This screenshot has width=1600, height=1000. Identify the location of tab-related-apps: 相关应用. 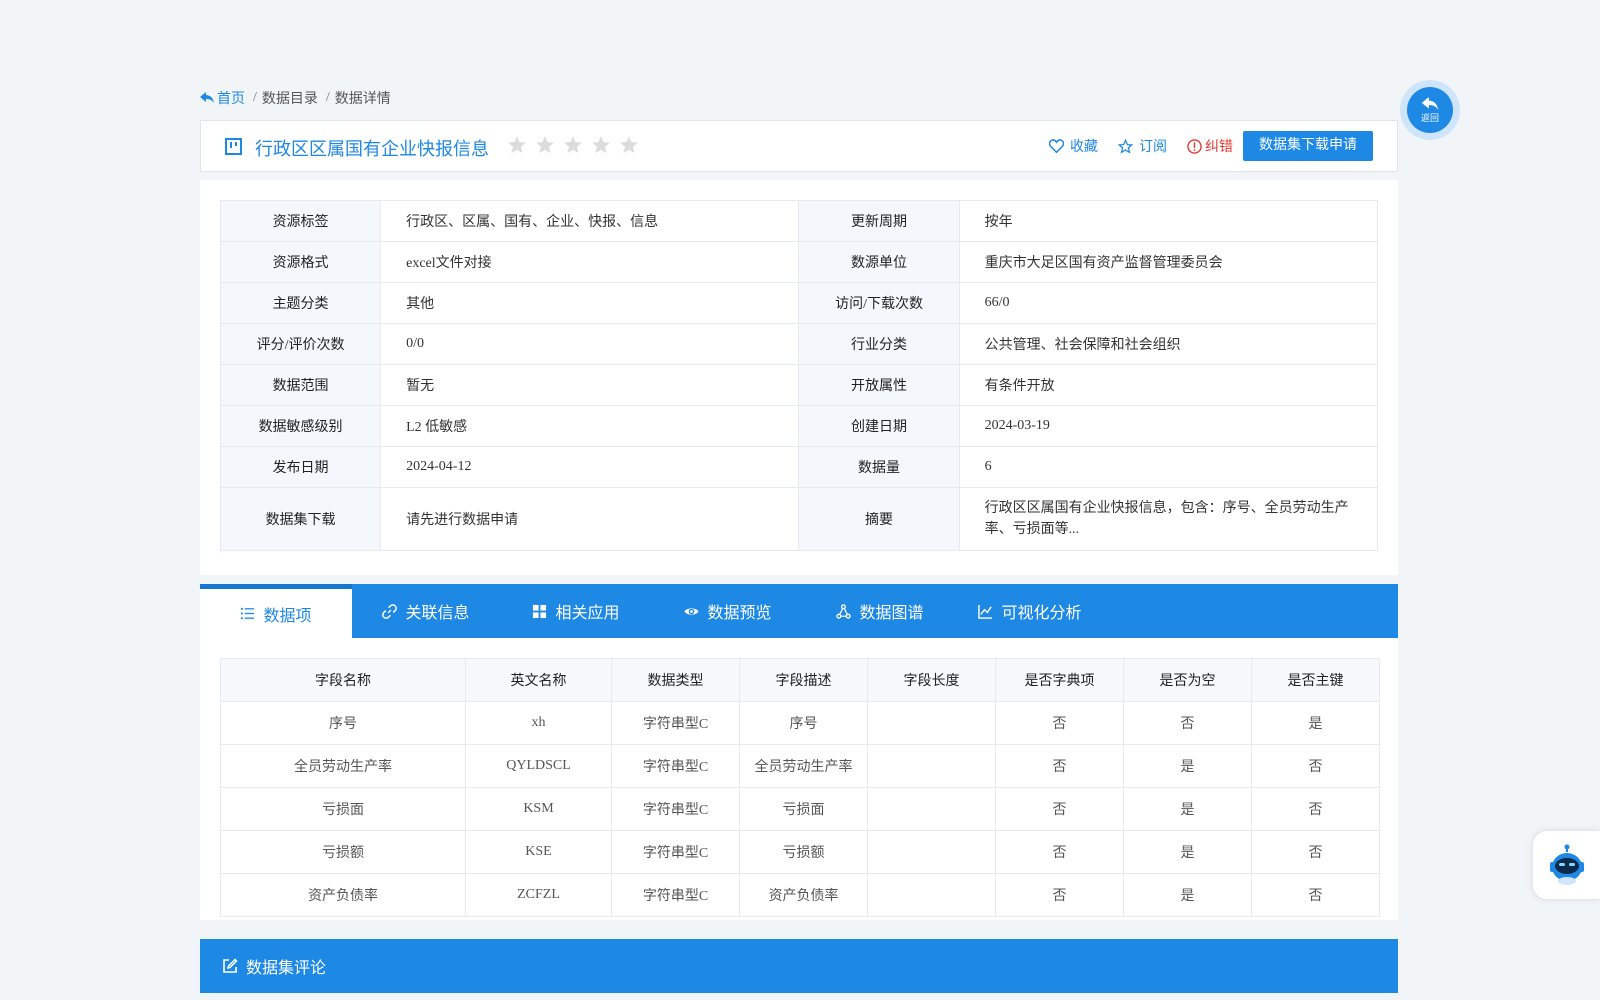
(576, 611).